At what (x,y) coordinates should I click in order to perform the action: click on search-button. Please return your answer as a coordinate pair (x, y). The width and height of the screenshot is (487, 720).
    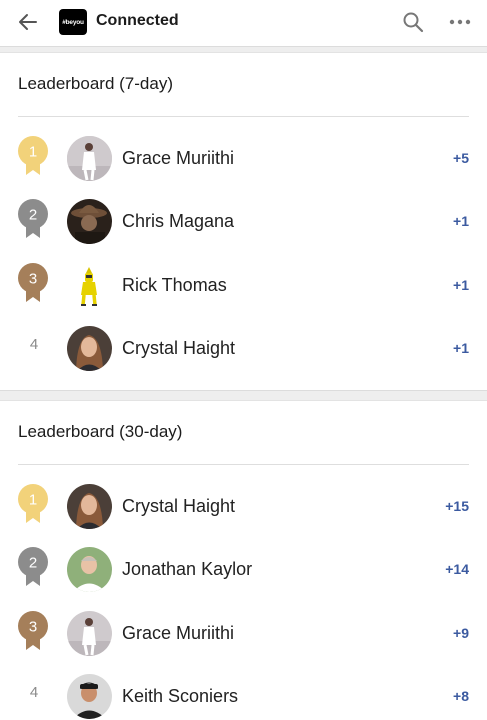
    Looking at the image, I should click on (413, 22).